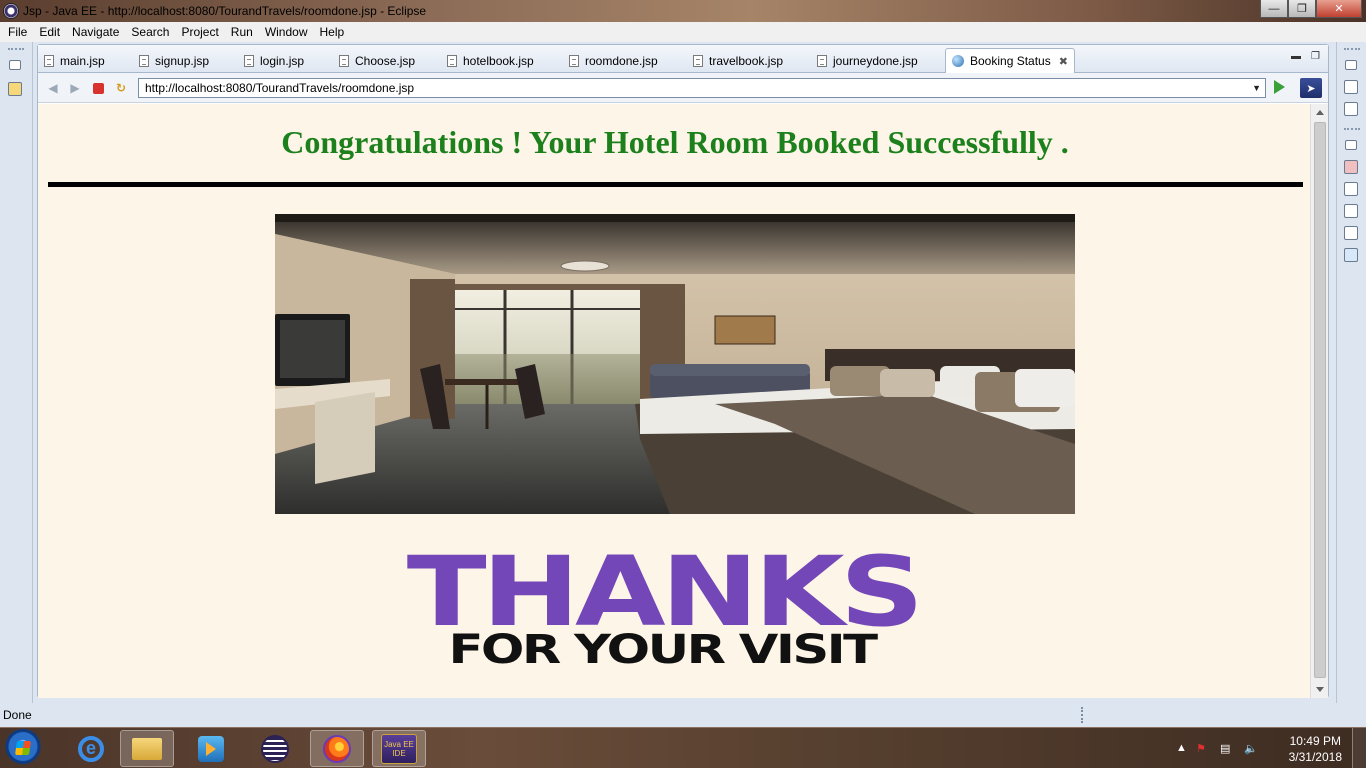 The image size is (1366, 768). I want to click on go-play-icon, so click(1279, 87).